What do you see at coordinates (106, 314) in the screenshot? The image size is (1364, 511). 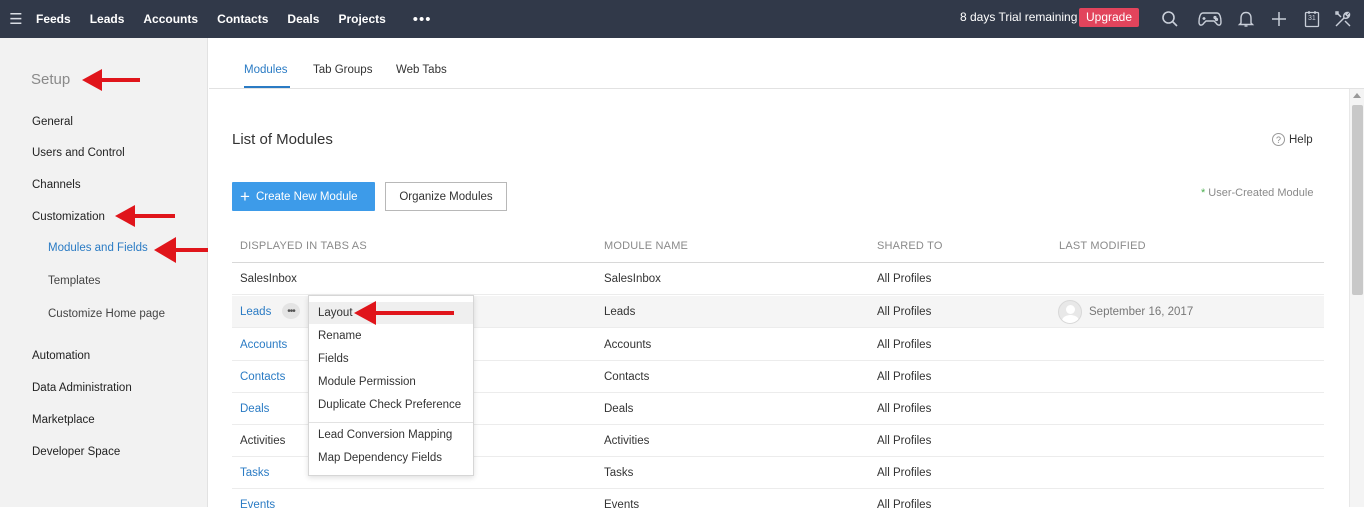 I see `sidebar-item-customize-home-page: Customize Home page` at bounding box center [106, 314].